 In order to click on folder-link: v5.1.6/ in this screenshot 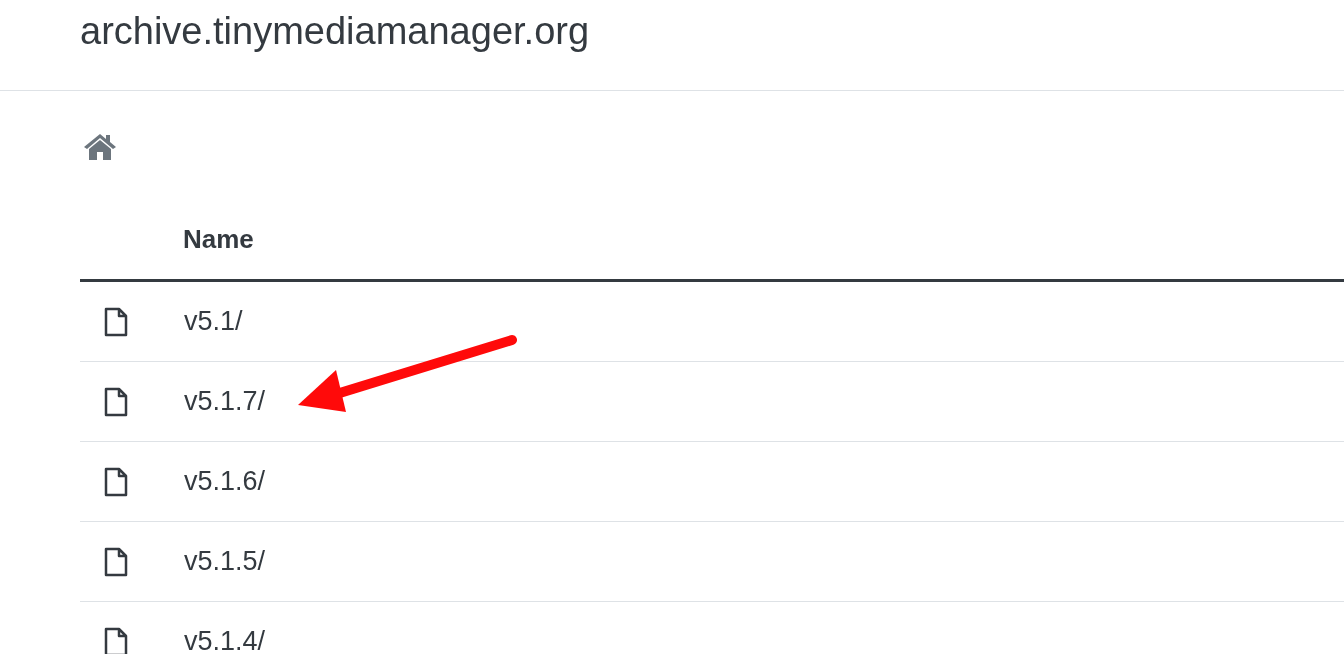, I will do `click(225, 481)`.